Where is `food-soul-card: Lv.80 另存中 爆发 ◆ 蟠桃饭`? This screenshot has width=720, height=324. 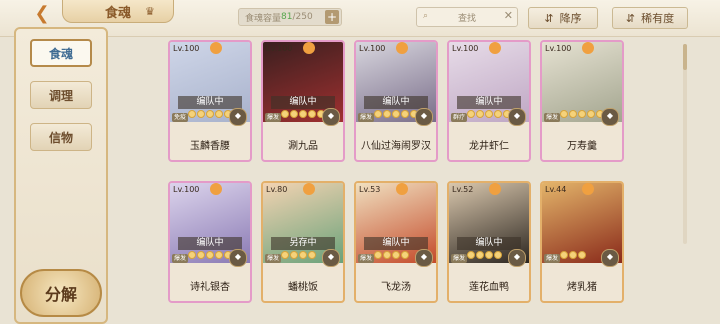 food-soul-card: Lv.80 另存中 爆发 ◆ 蟠桃饭 is located at coordinates (303, 242).